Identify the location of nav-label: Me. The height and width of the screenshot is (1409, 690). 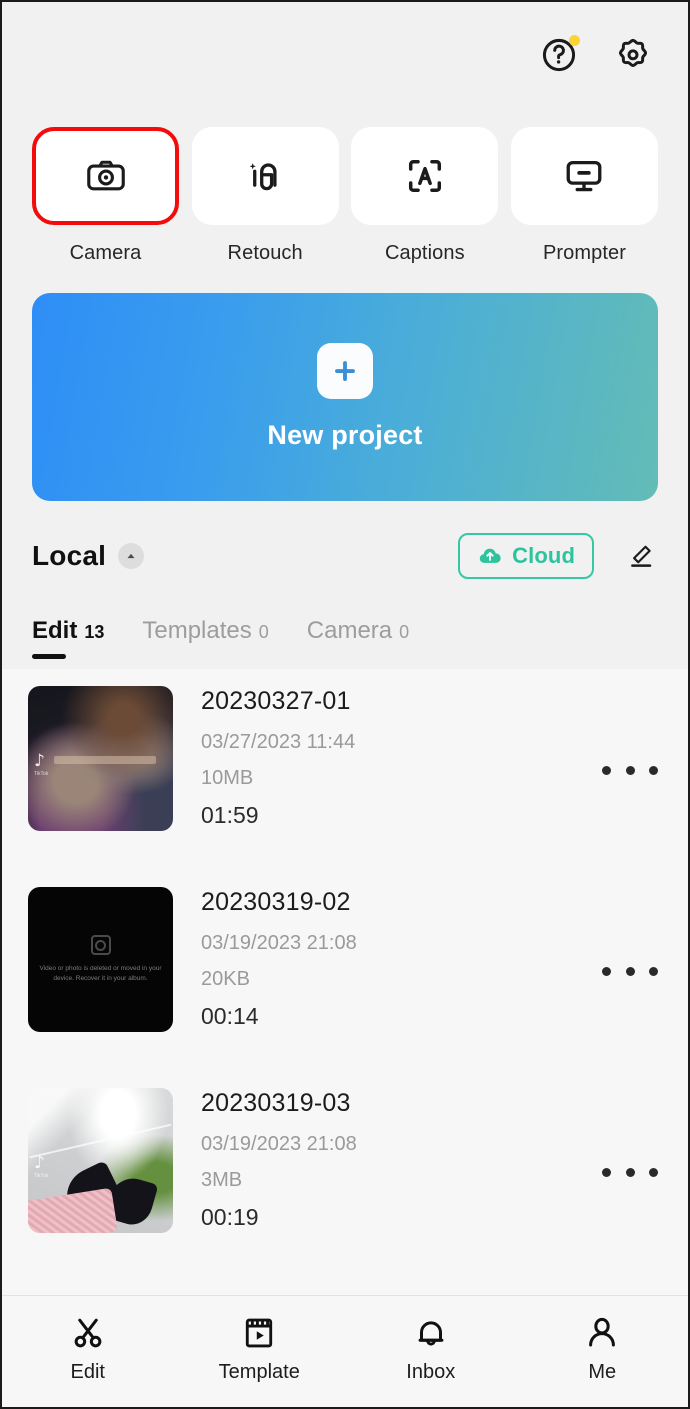
(602, 1371).